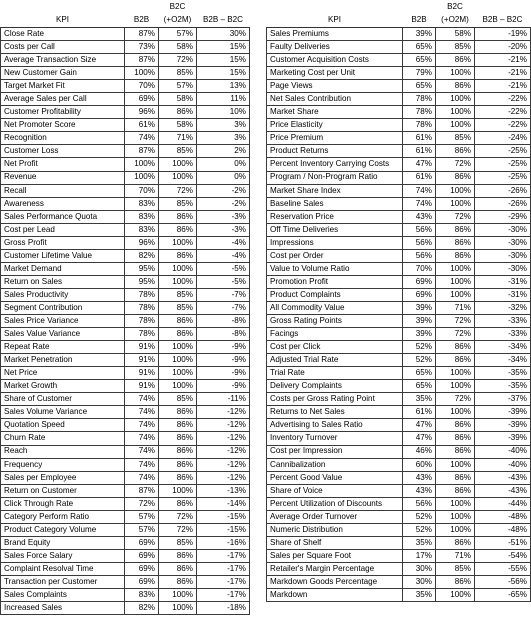 The image size is (531, 641). Describe the element at coordinates (223, 516) in the screenshot. I see `diff-value-cell: -15%` at that location.